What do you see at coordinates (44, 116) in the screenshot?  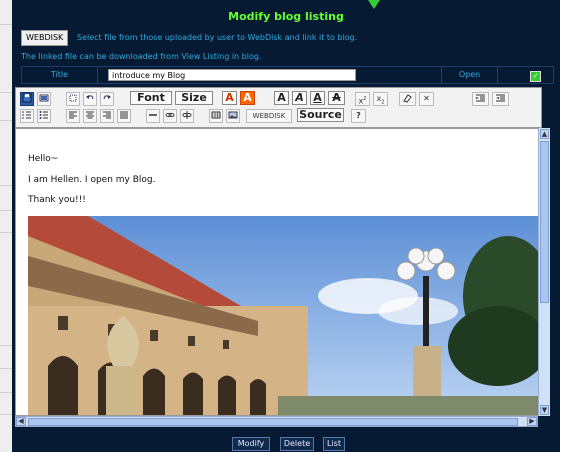 I see `unordered-list-icon` at bounding box center [44, 116].